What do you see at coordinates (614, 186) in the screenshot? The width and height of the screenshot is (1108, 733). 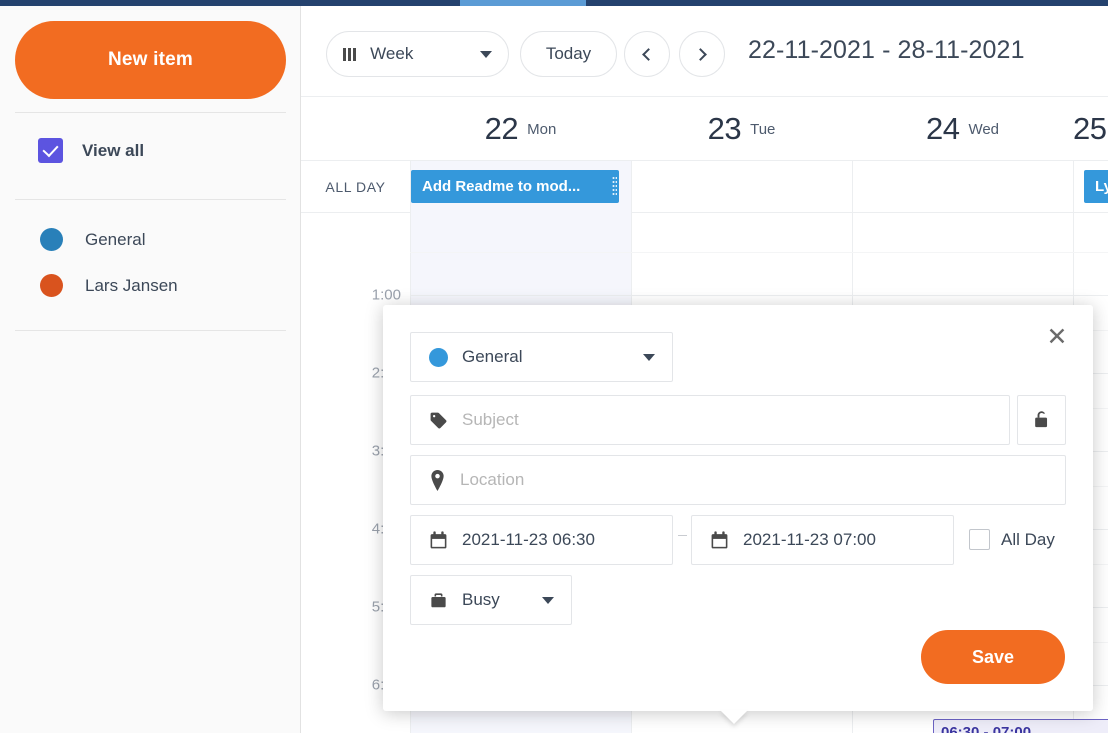 I see `resize-handle-icon` at bounding box center [614, 186].